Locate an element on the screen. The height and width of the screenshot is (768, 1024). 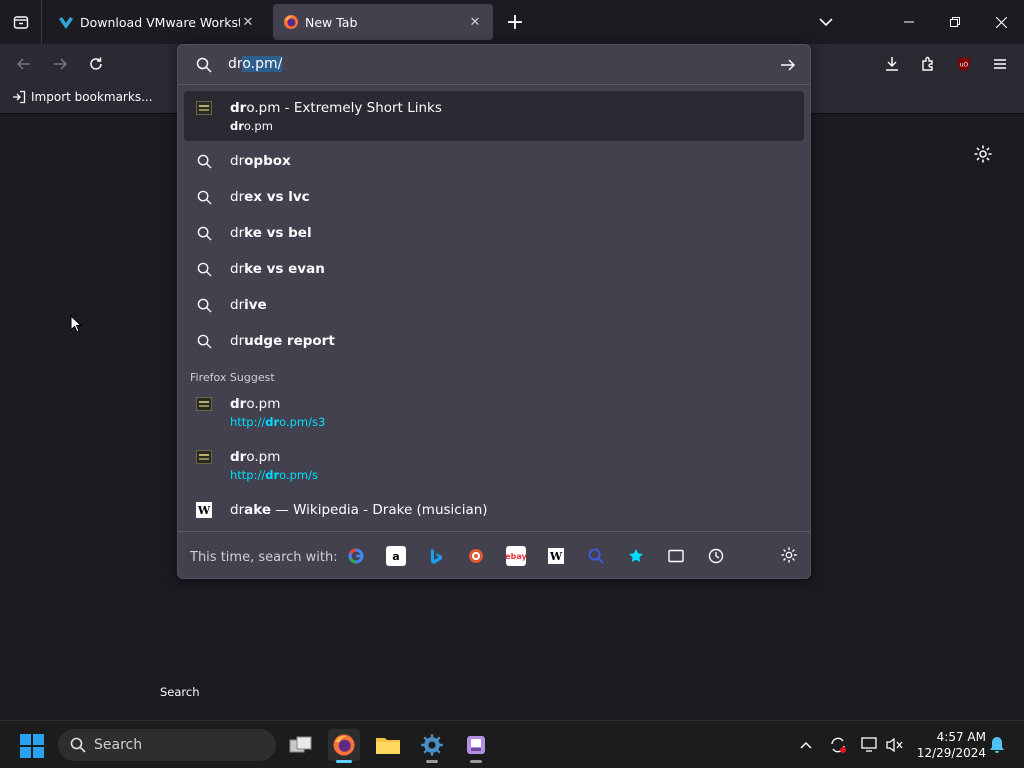
newtab-settings-gear-icon is located at coordinates (983, 154).